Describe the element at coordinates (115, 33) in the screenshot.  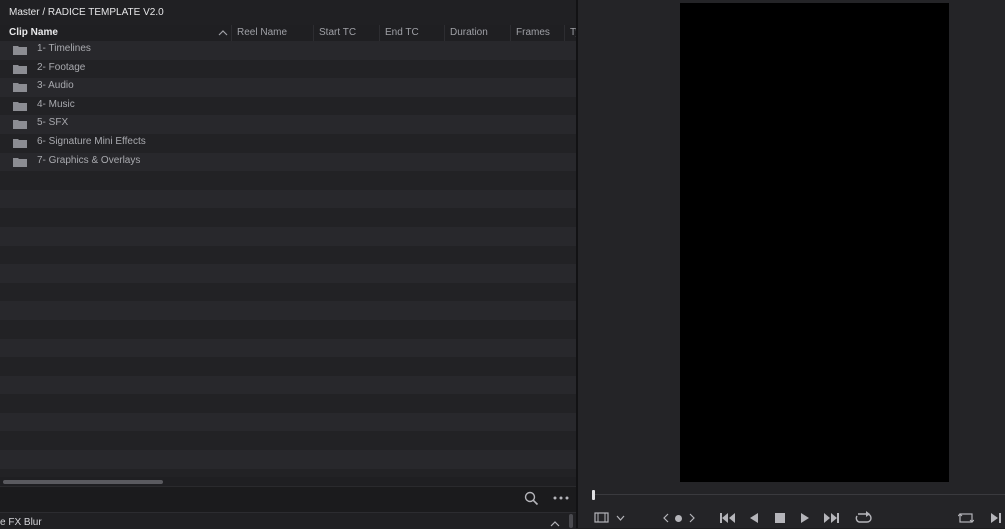
I see `column-clip-name: Clip Name` at that location.